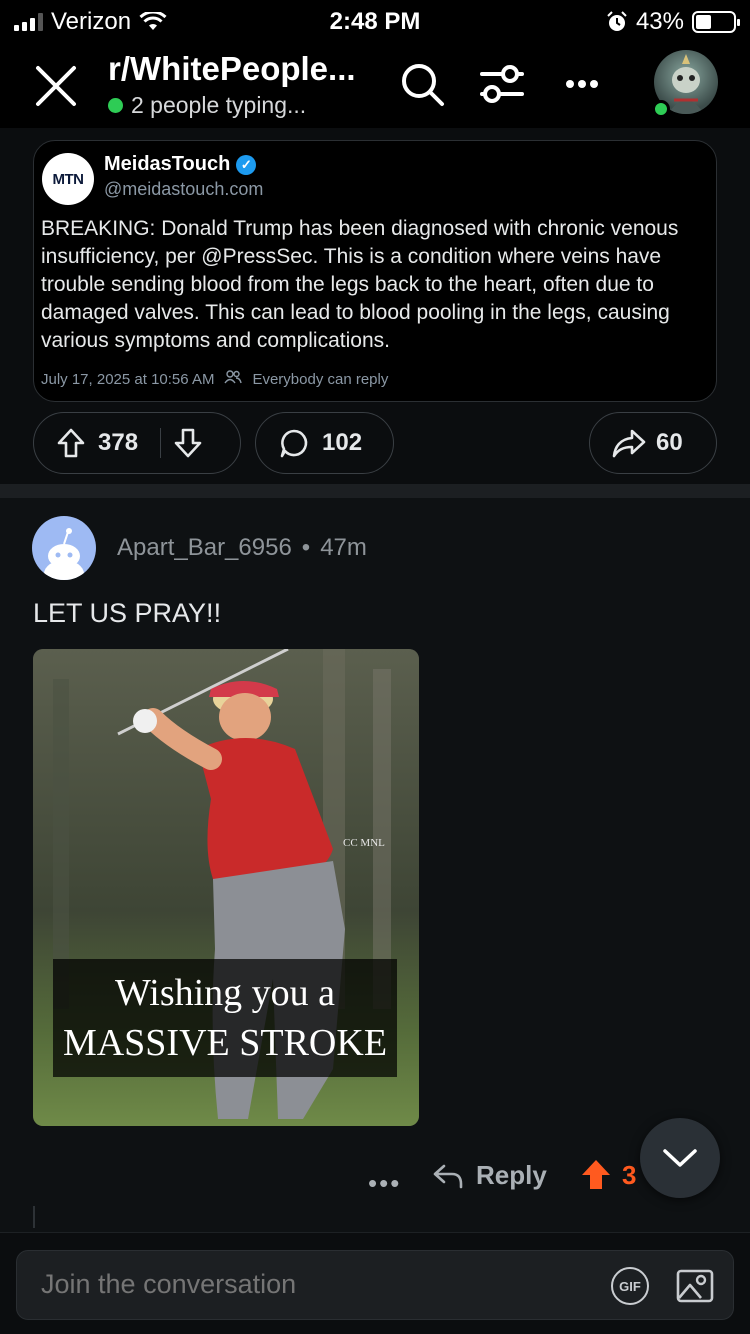 This screenshot has width=750, height=1334. I want to click on comment-bubble-icon, so click(294, 443).